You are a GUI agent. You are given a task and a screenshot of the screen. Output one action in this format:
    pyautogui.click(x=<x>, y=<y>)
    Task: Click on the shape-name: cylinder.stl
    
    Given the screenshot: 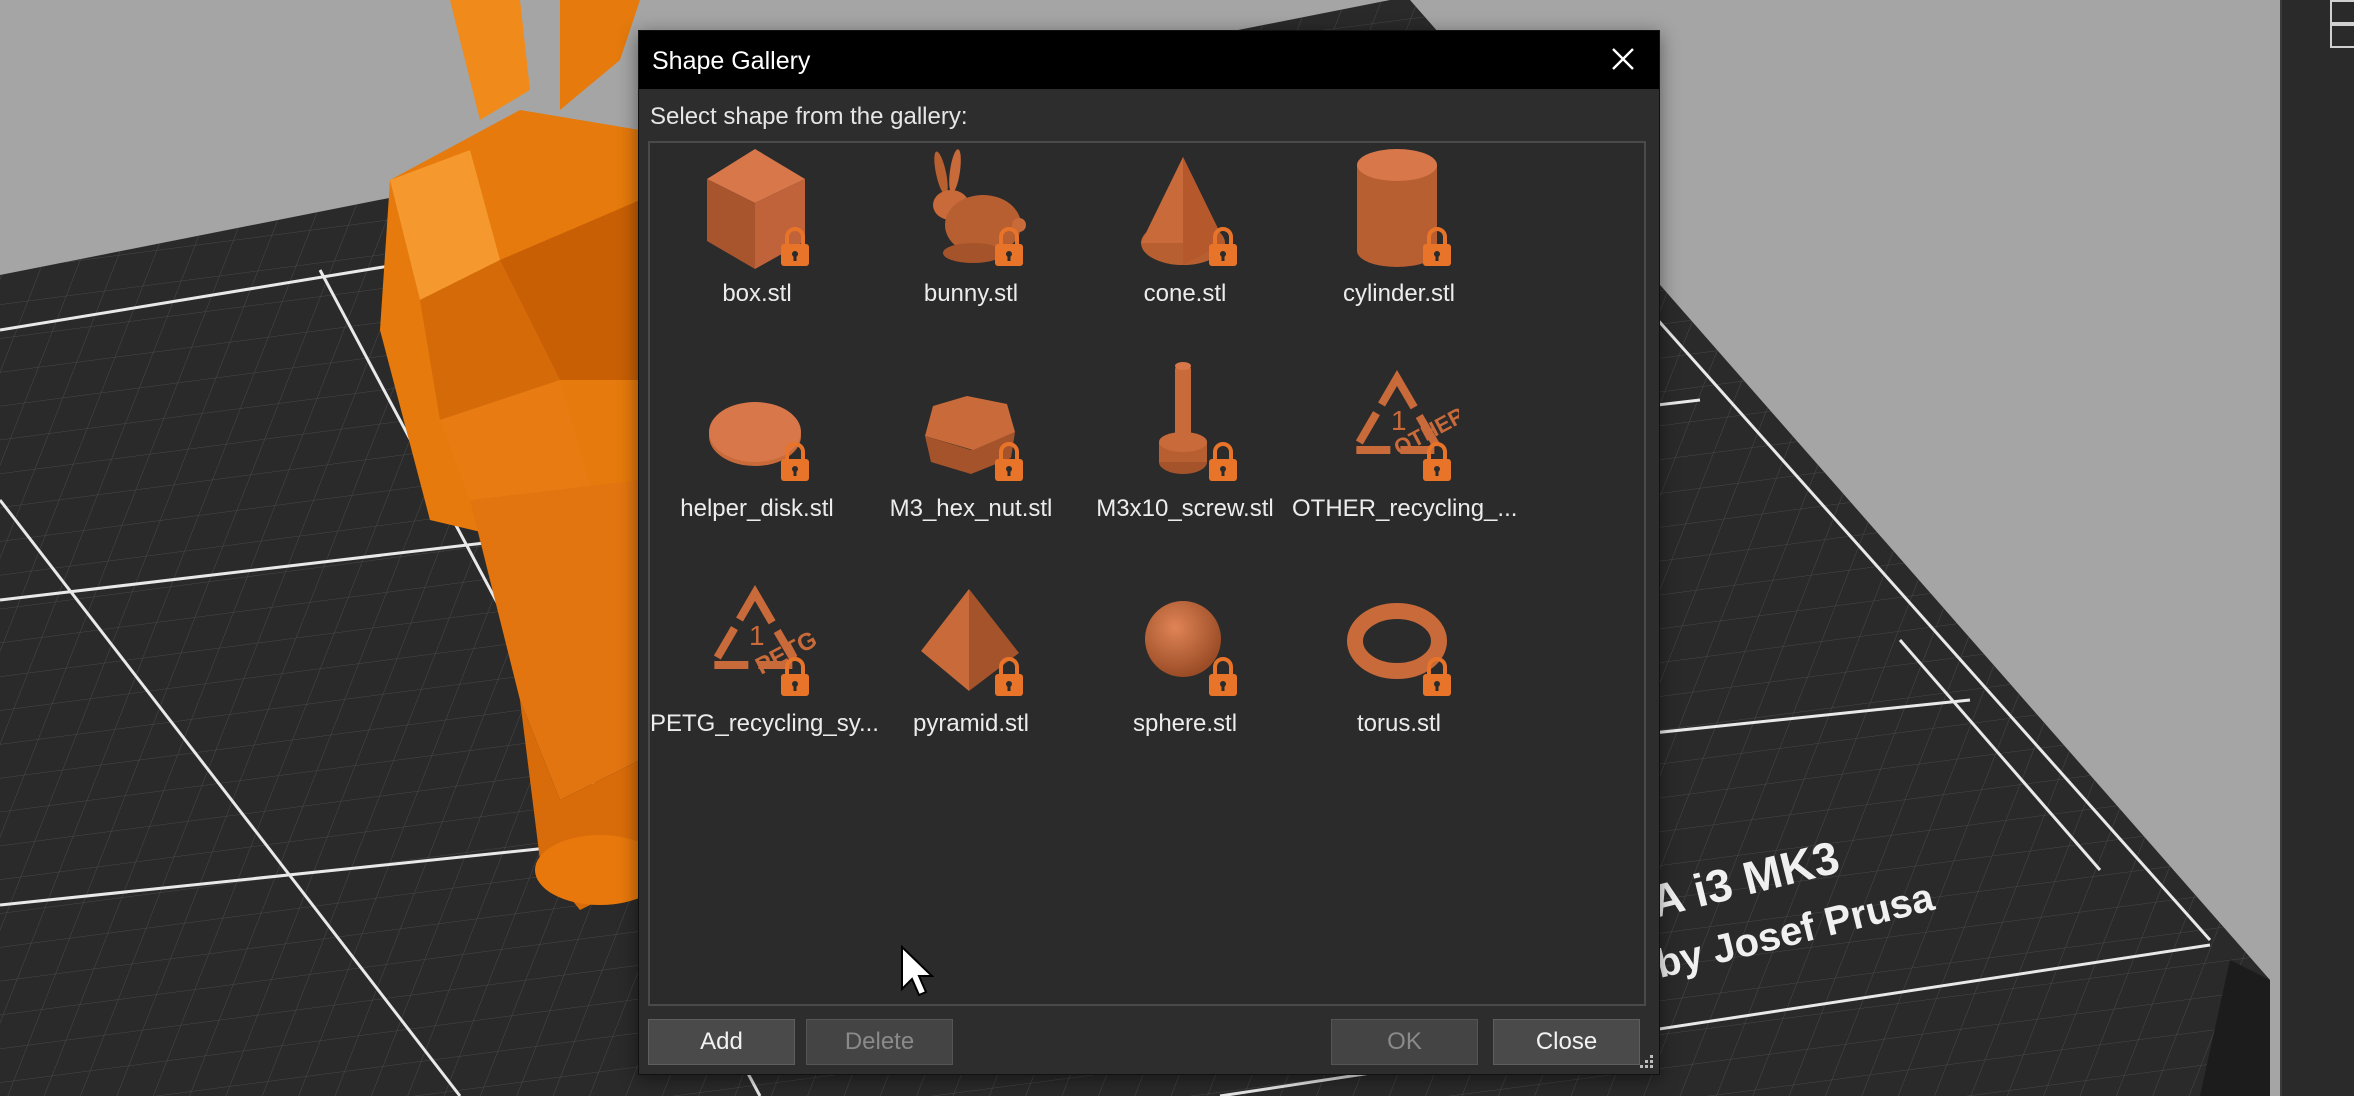 What is the action you would take?
    pyautogui.click(x=1399, y=293)
    